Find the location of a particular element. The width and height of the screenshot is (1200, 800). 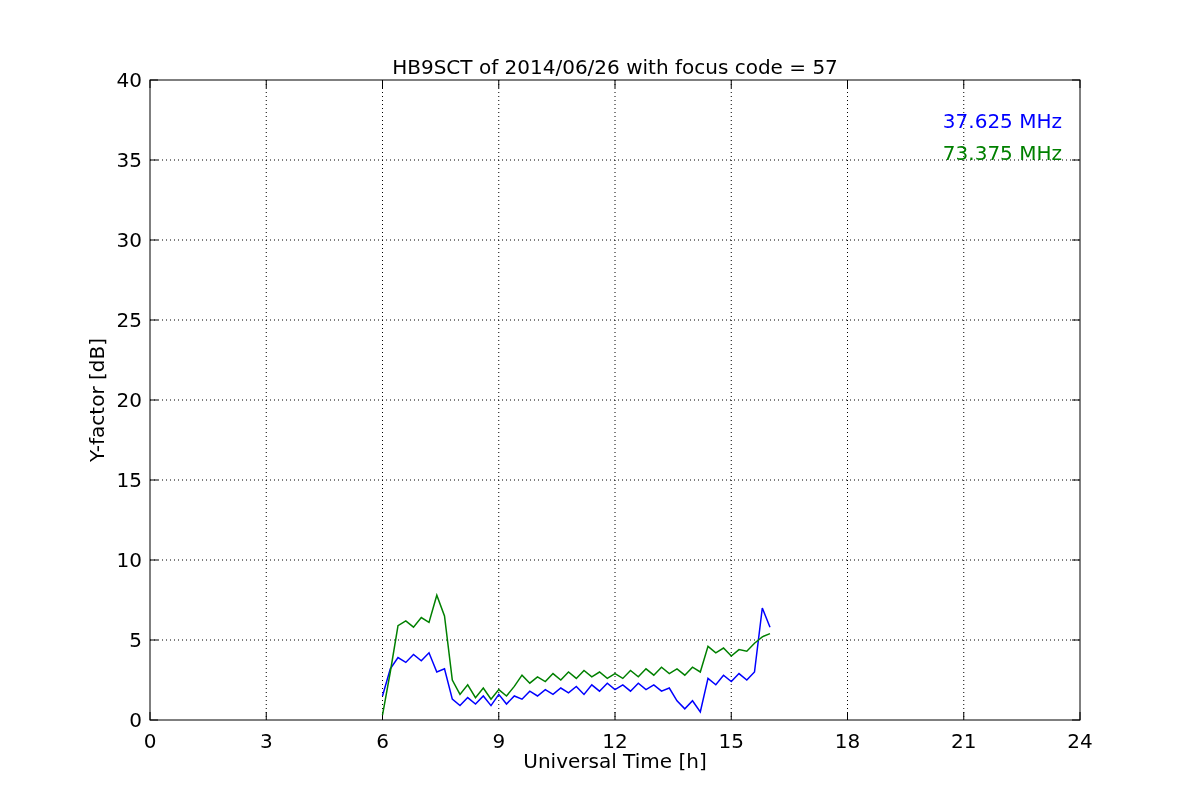

tick-label: 6 is located at coordinates (382, 741).